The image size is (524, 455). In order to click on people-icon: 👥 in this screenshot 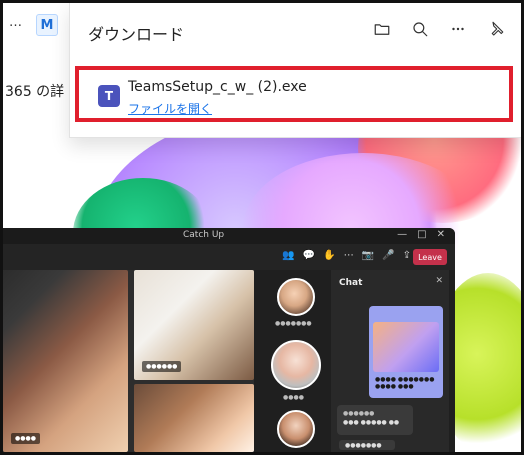, I will do `click(288, 255)`.